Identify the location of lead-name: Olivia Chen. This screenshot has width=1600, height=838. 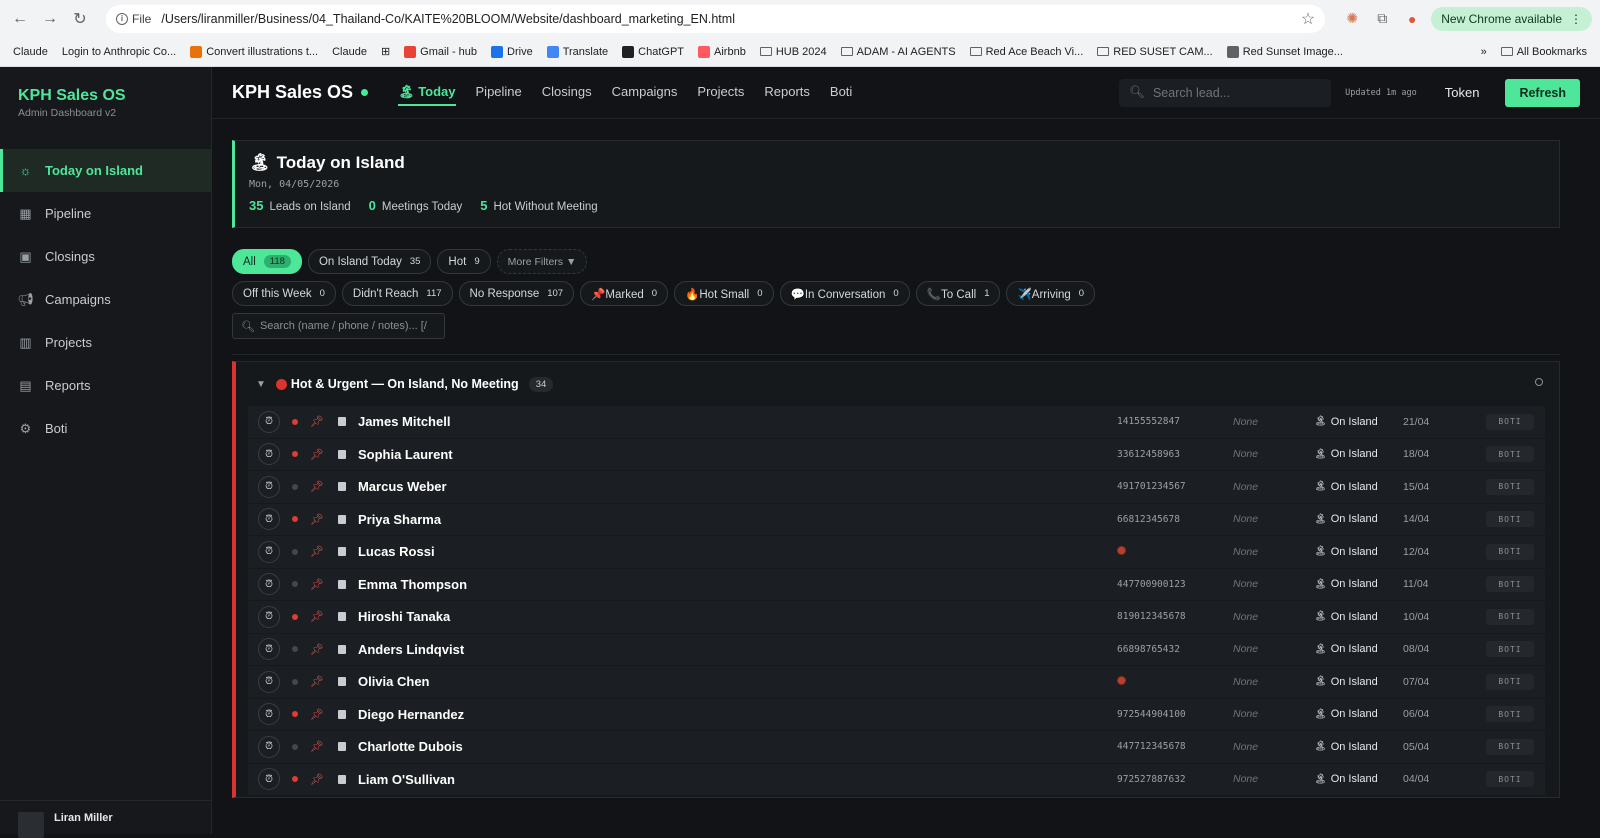
(394, 681).